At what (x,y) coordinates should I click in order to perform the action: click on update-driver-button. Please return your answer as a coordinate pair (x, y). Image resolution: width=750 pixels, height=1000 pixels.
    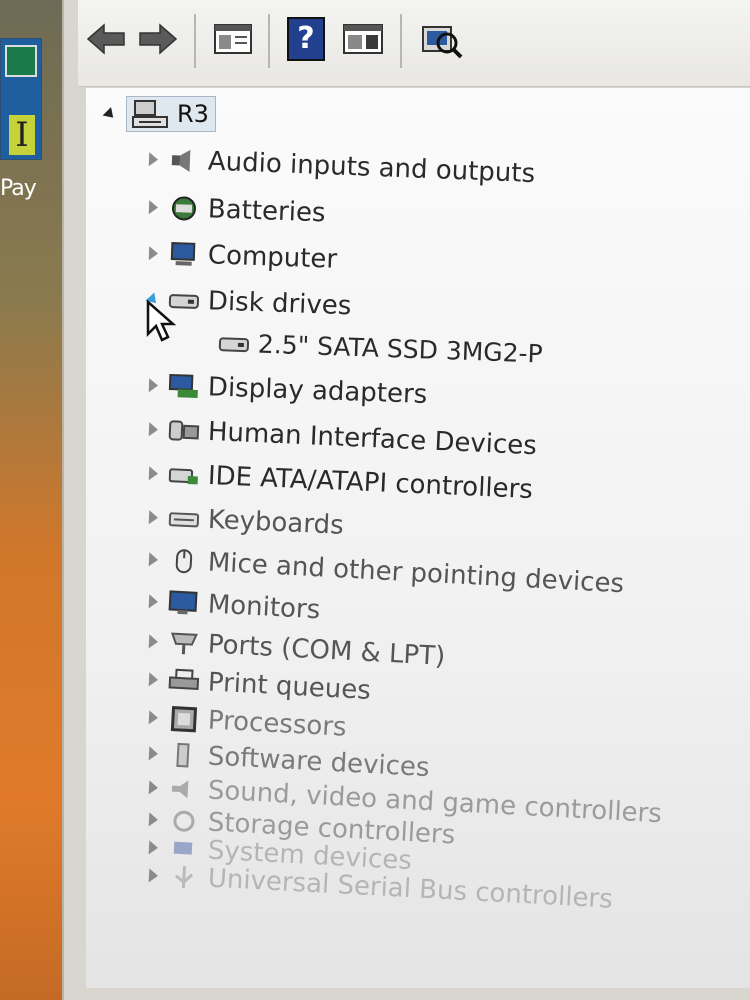
    Looking at the image, I should click on (363, 39).